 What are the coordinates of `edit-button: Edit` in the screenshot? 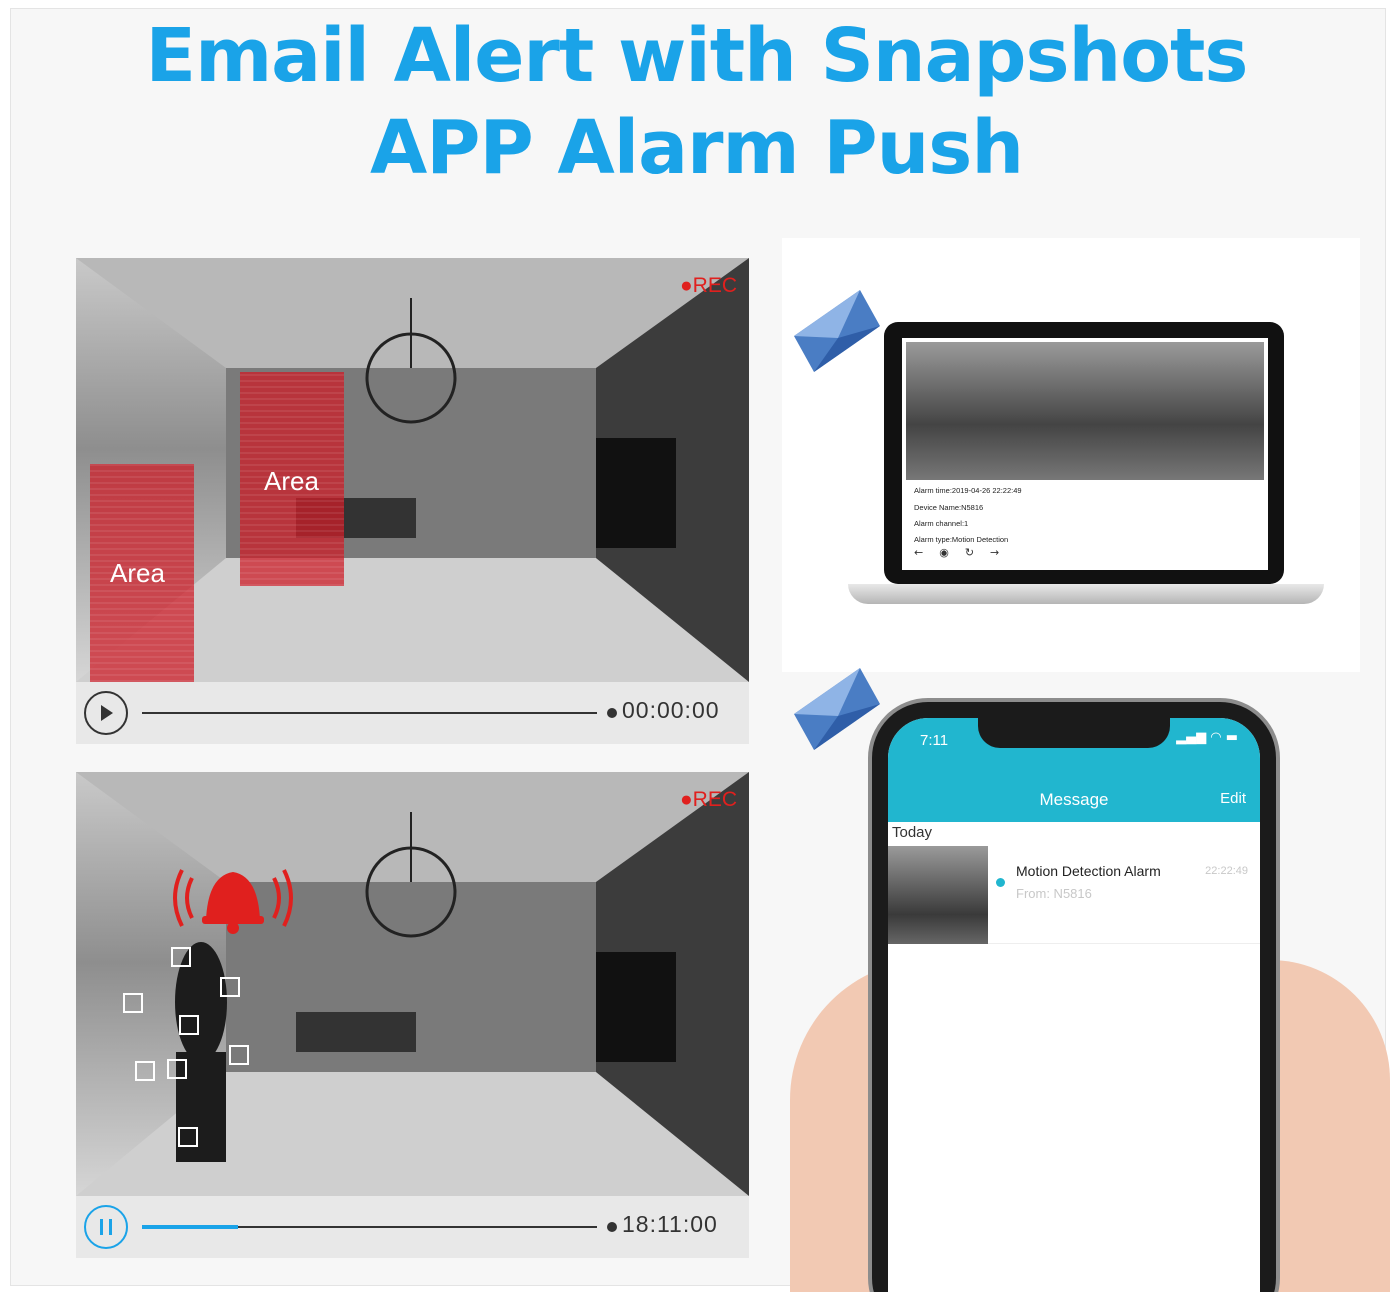 It's located at (1233, 798).